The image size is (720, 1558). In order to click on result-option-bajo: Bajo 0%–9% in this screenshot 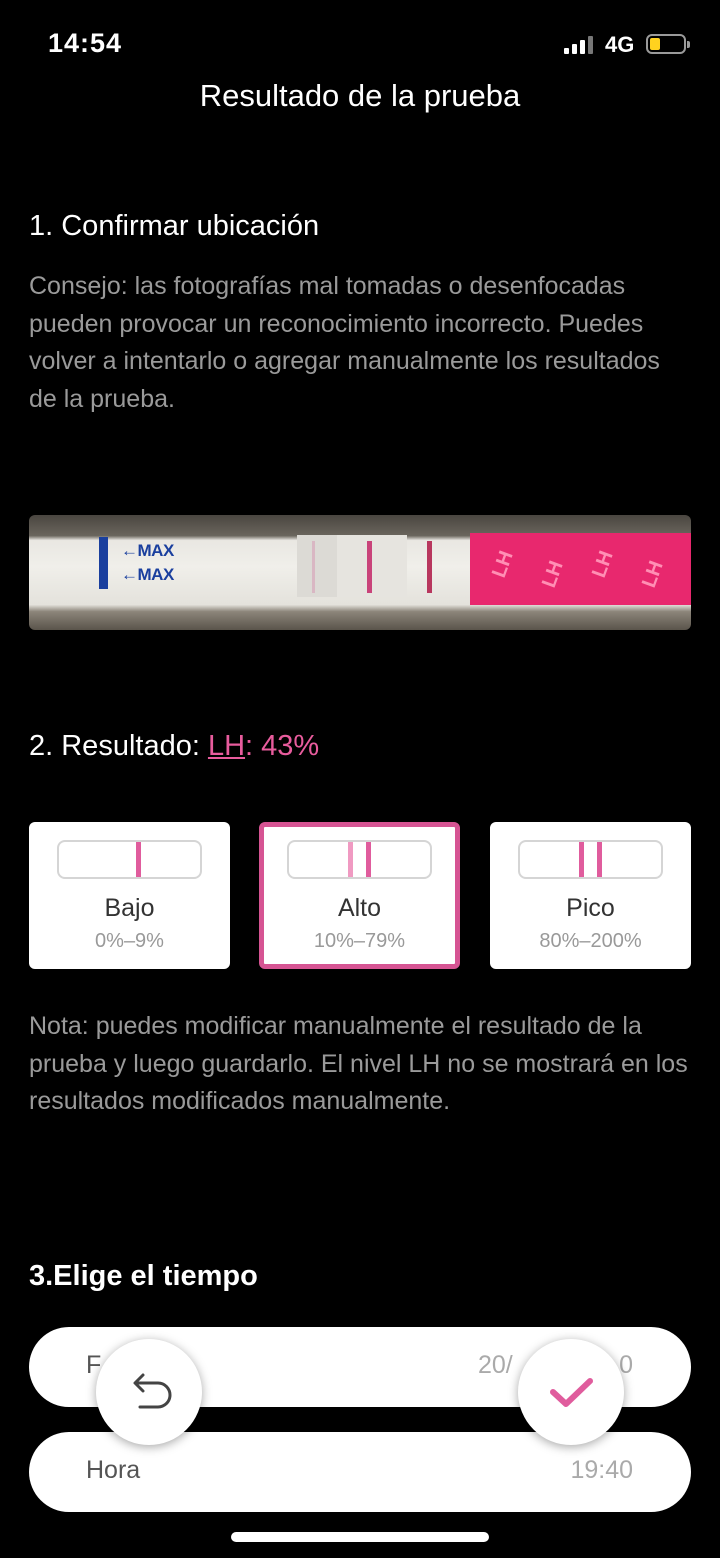, I will do `click(129, 895)`.